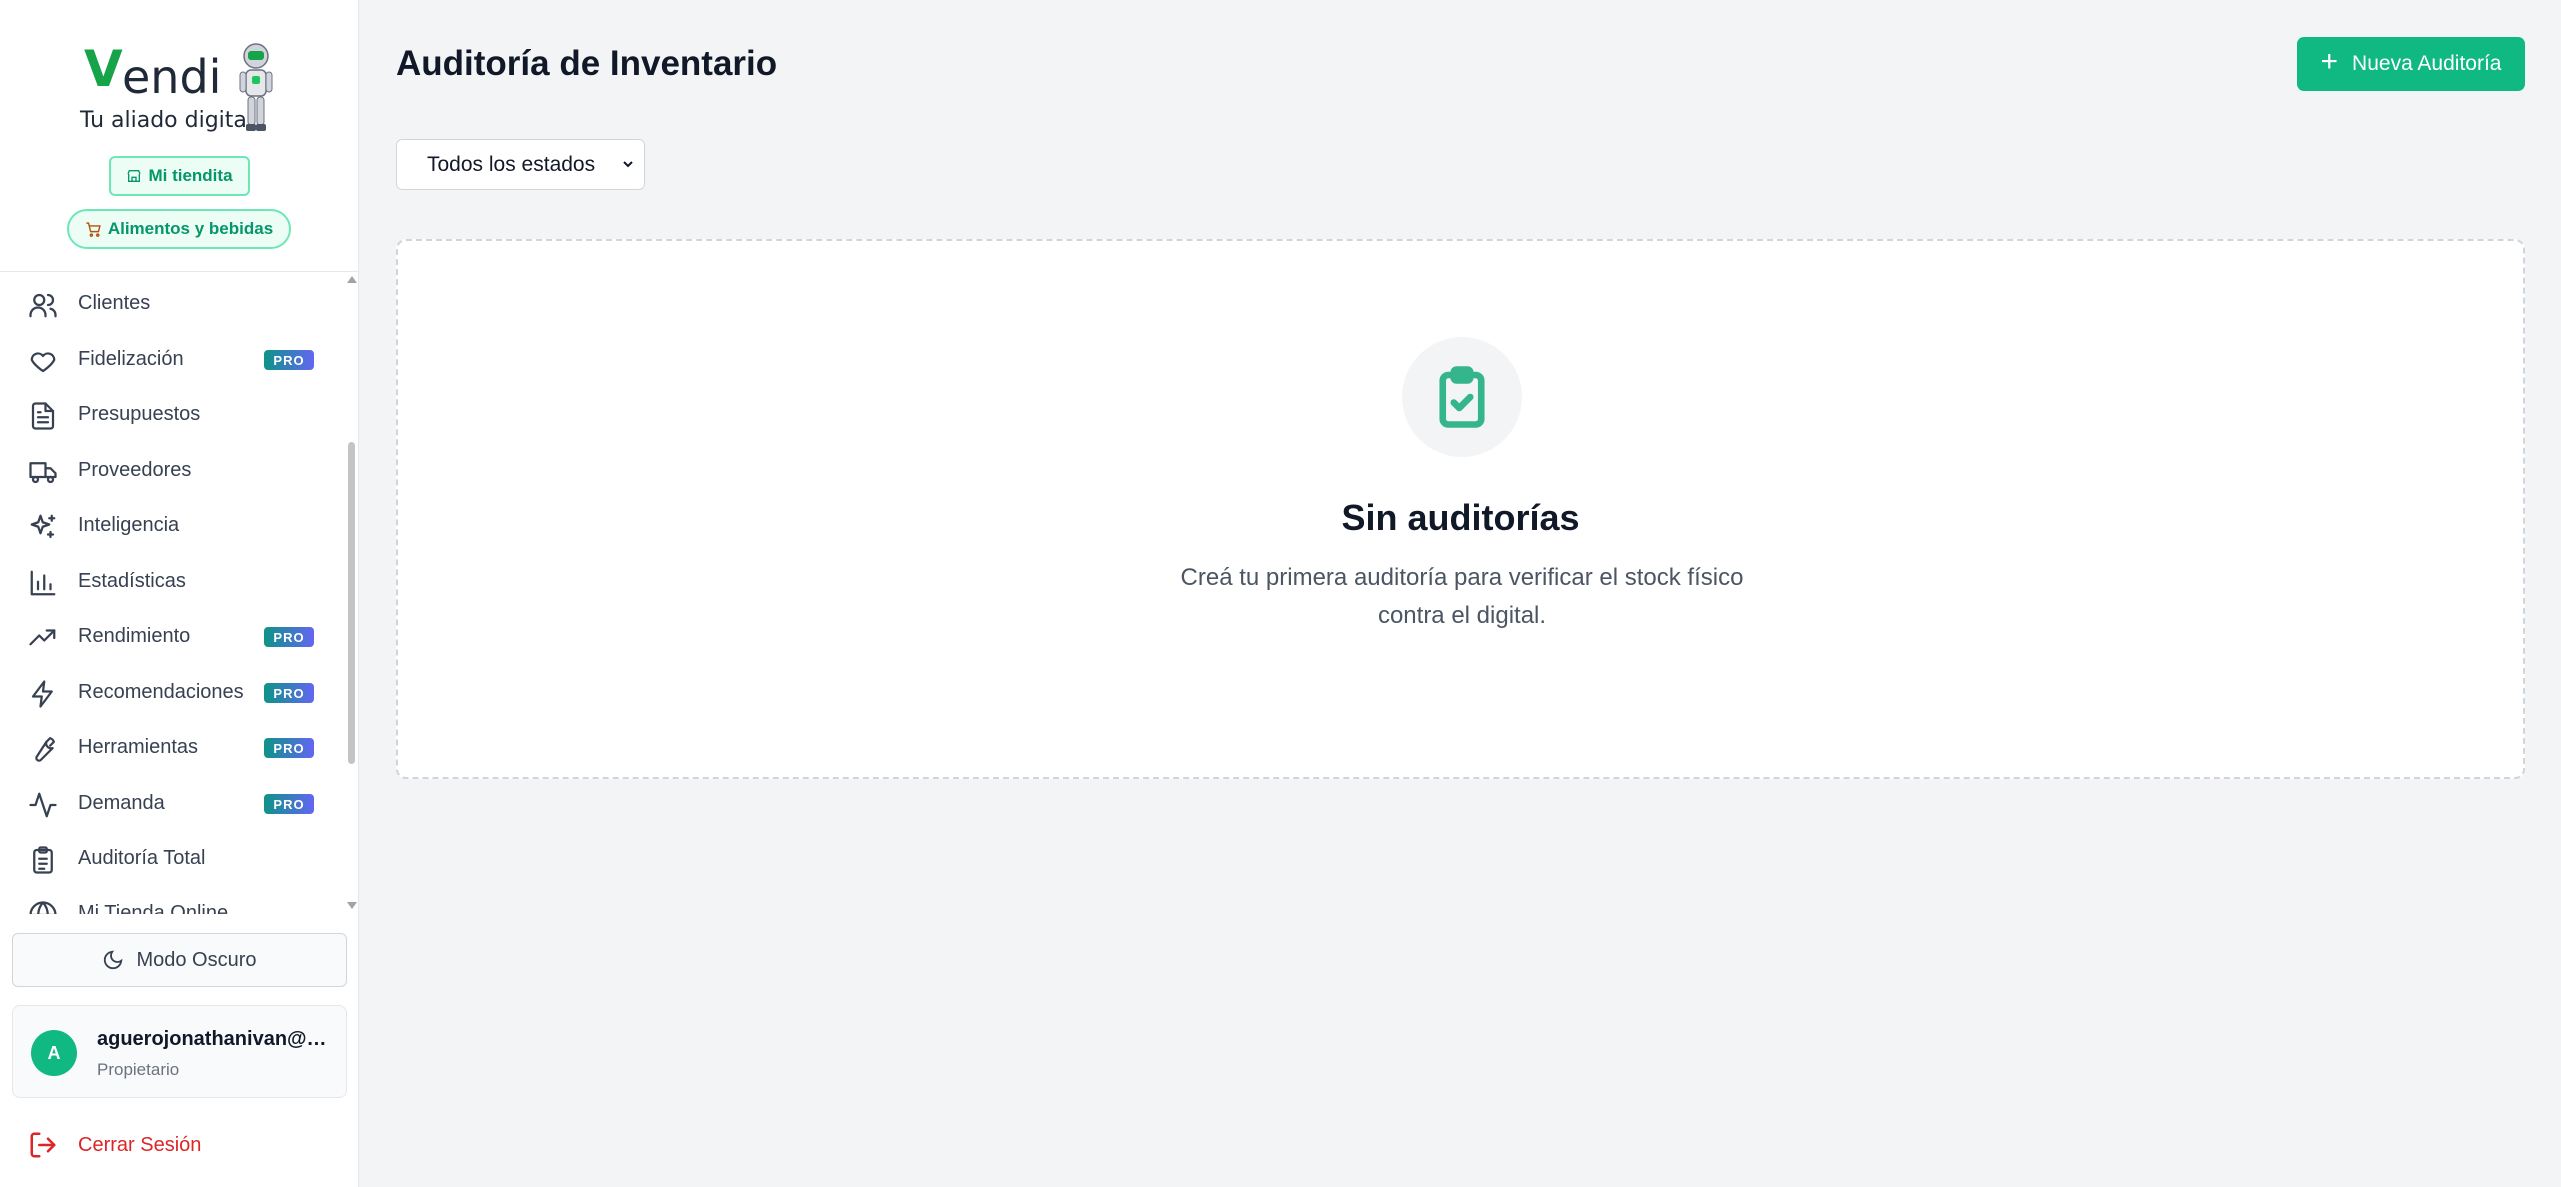  I want to click on sidebar-item-presupuestos: Presupuestos, so click(170, 415).